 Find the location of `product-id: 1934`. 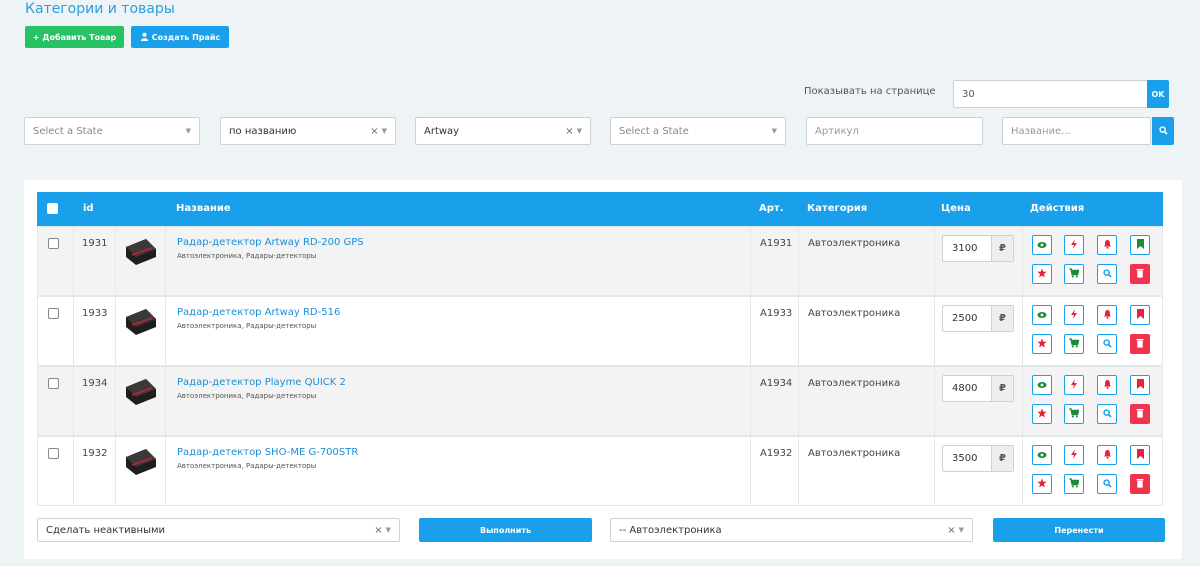

product-id: 1934 is located at coordinates (95, 383).